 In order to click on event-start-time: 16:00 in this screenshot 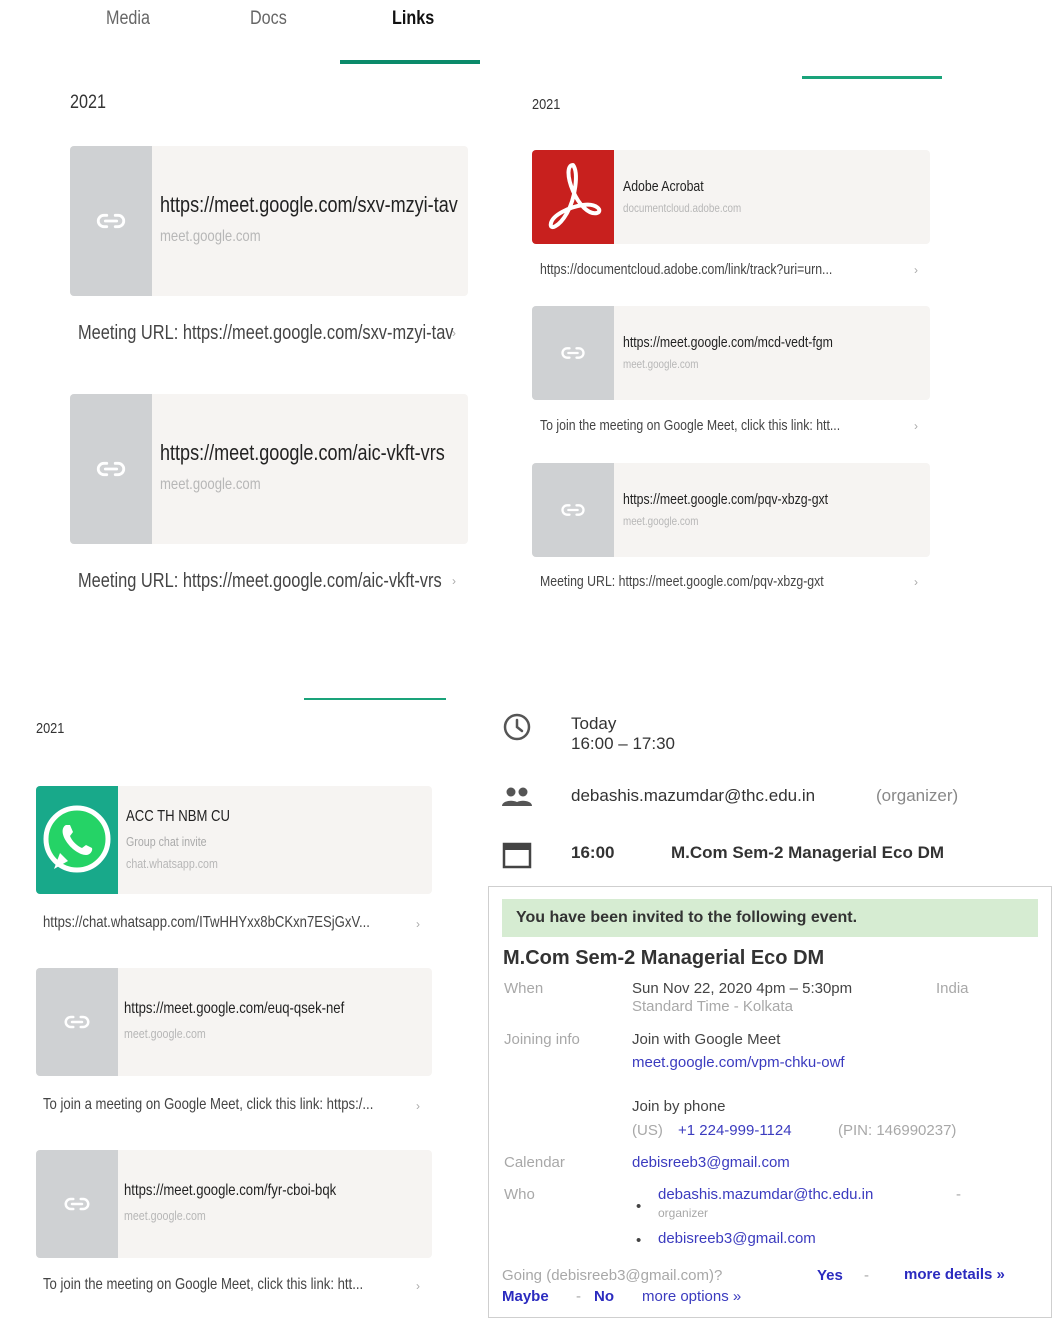, I will do `click(593, 852)`.